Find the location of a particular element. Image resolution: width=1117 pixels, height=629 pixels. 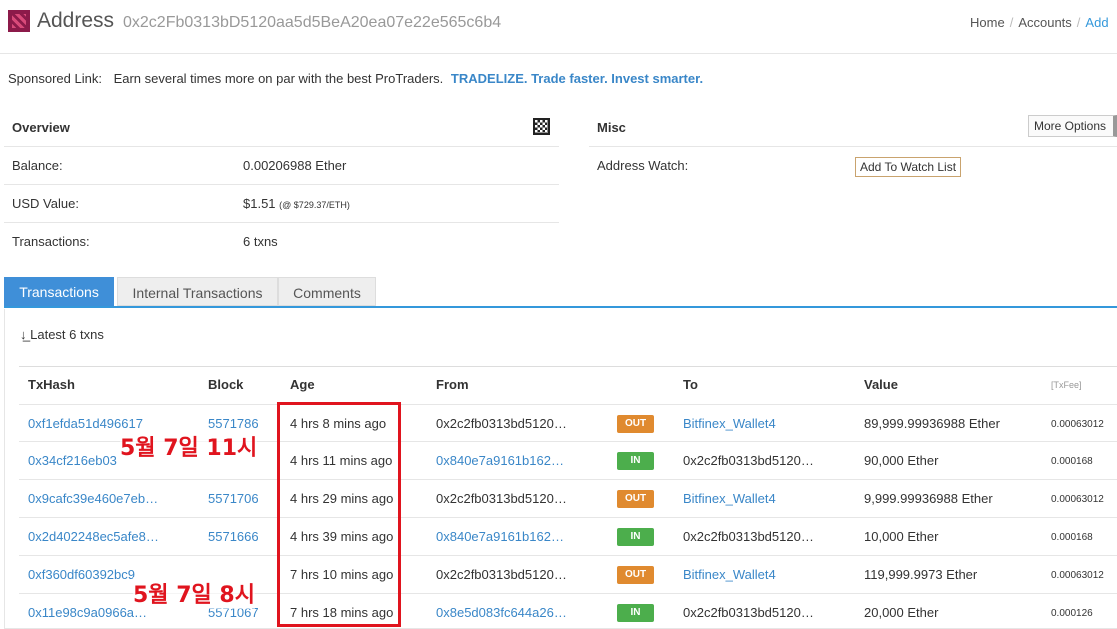

address-identicon is located at coordinates (19, 21).